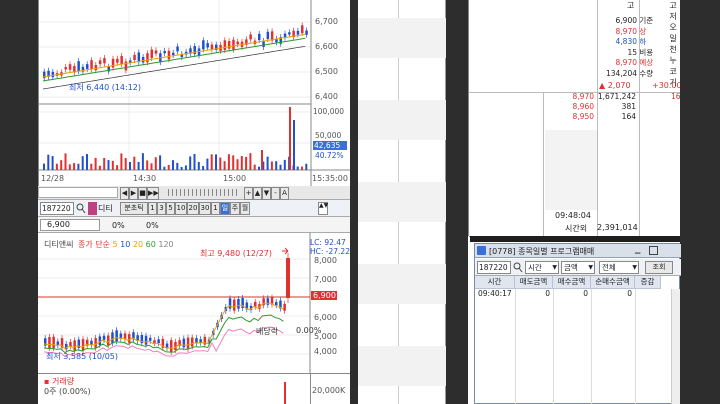 This screenshot has width=720, height=404. Describe the element at coordinates (578, 251) in the screenshot. I see `window-titlebar: [0778] 종목일별 프로그램매매 ▁` at that location.